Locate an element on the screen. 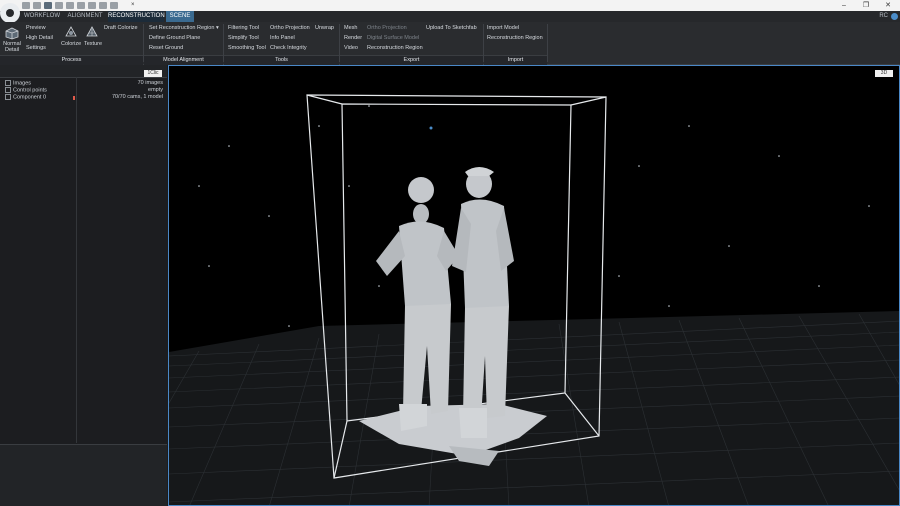  filtering-tool-button: Filtering Tool is located at coordinates (243, 28).